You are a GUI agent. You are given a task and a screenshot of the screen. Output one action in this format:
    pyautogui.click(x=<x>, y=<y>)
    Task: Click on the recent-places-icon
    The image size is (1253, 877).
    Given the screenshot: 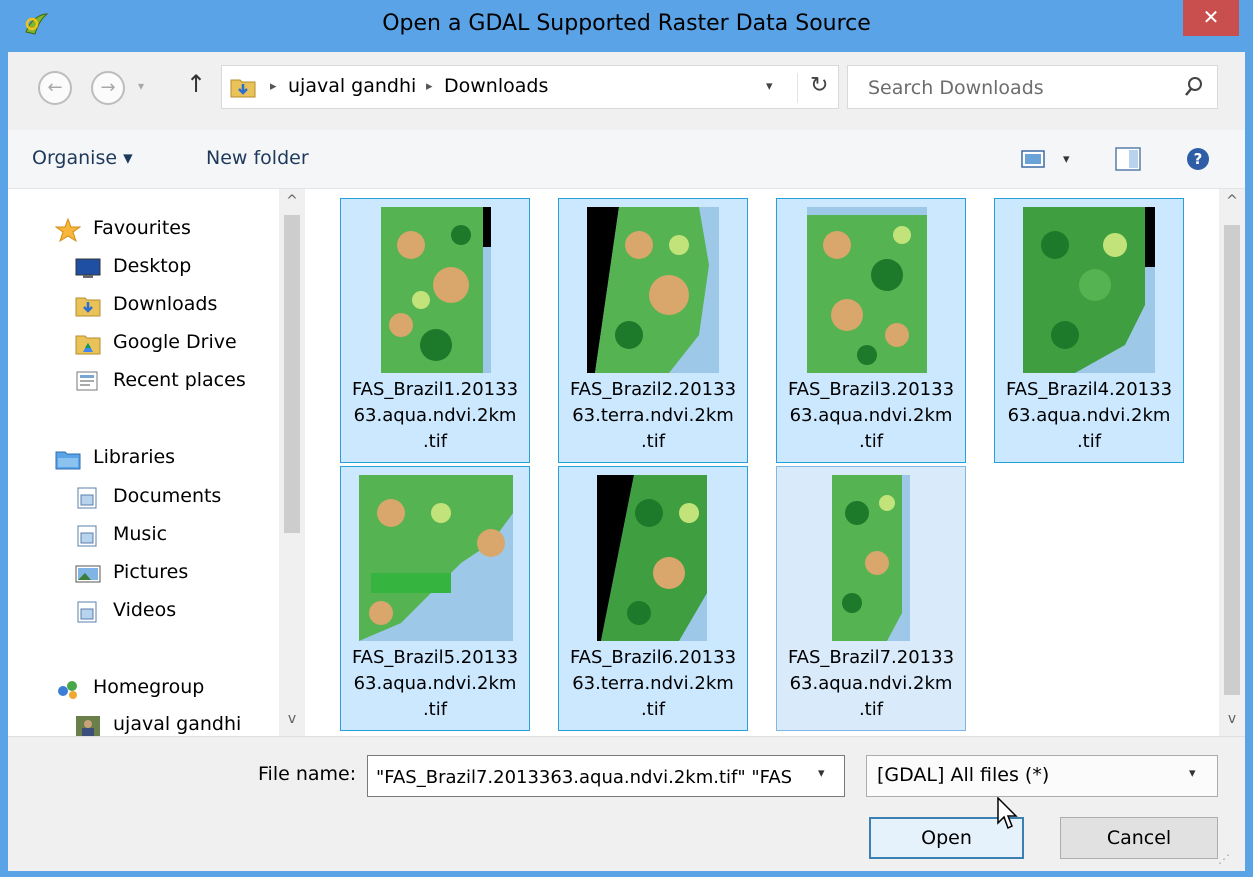 What is the action you would take?
    pyautogui.click(x=87, y=381)
    